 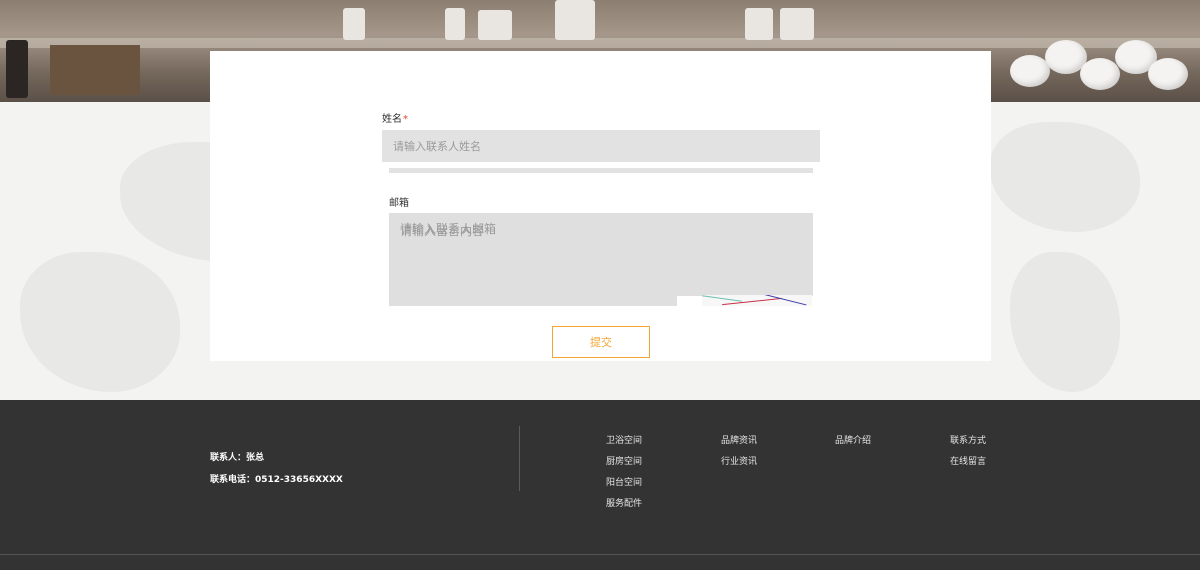 What do you see at coordinates (17, 69) in the screenshot?
I see `banner-jar` at bounding box center [17, 69].